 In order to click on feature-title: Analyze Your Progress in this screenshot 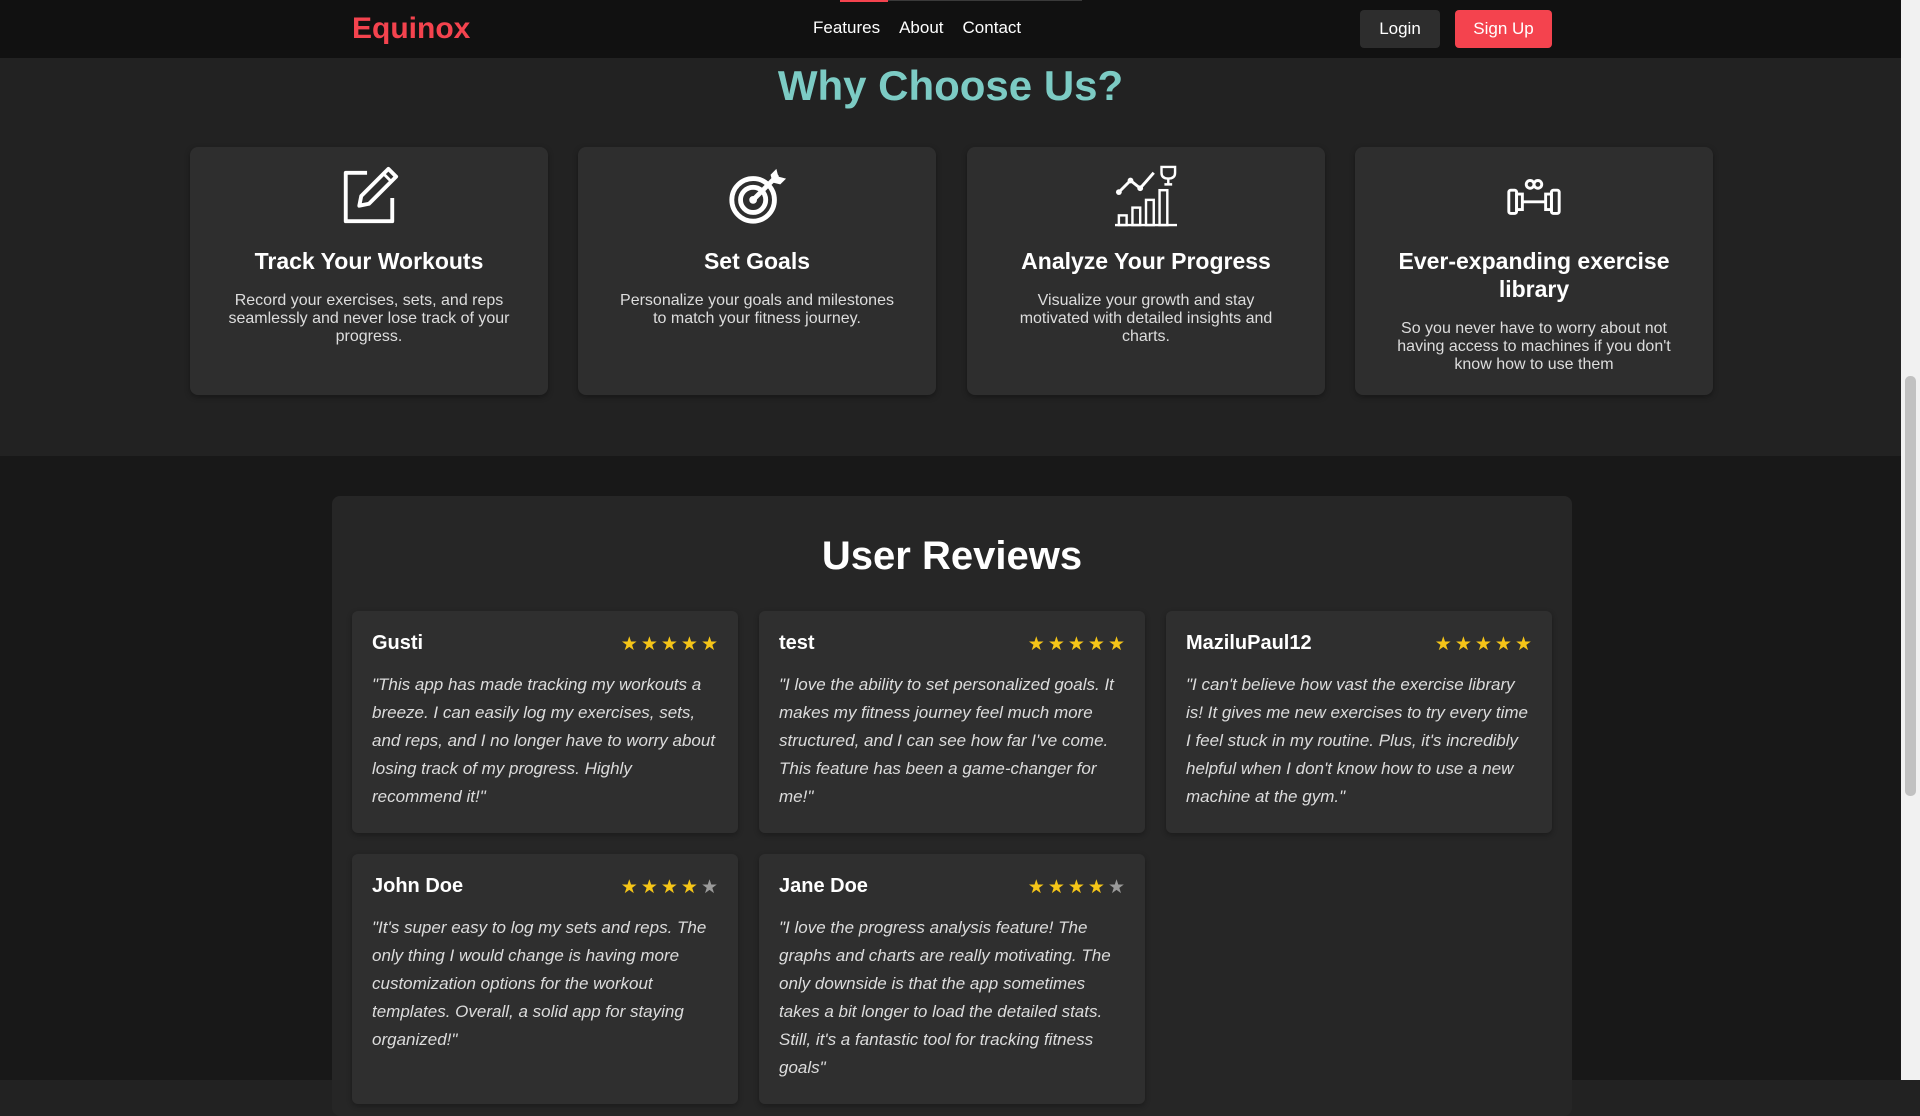, I will do `click(1146, 261)`.